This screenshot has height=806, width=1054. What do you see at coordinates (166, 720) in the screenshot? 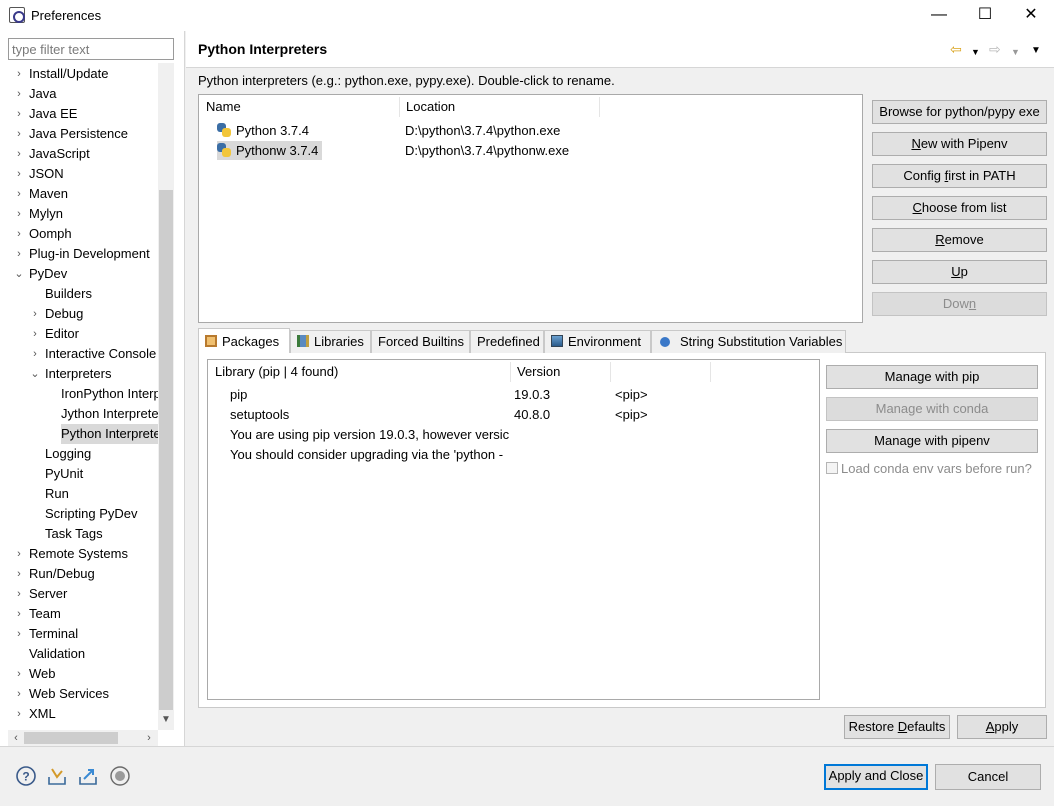
I see `scroll-down-icon: ▼` at bounding box center [166, 720].